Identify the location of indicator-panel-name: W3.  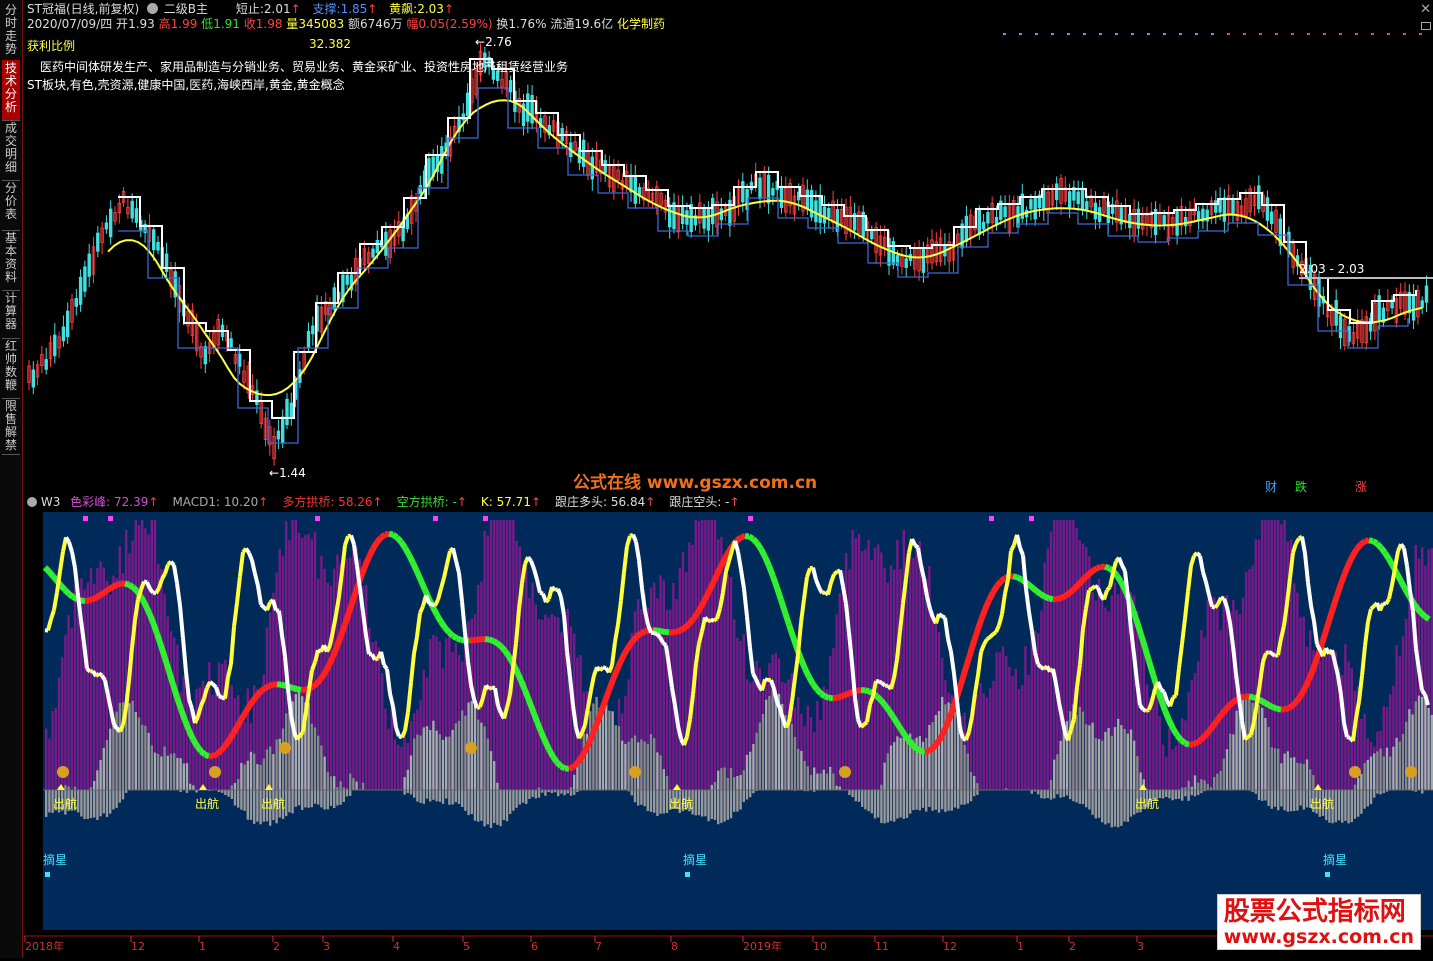
(51, 502).